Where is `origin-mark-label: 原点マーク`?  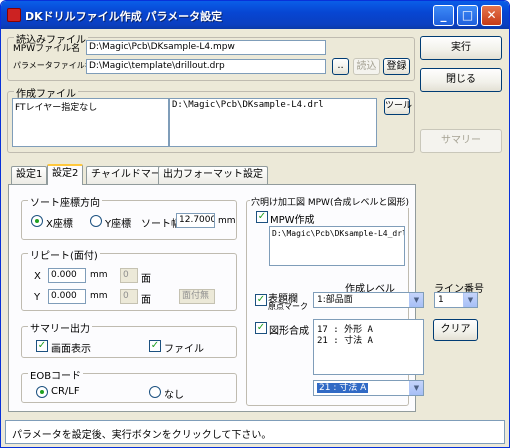
origin-mark-label: 原点マーク is located at coordinates (288, 306).